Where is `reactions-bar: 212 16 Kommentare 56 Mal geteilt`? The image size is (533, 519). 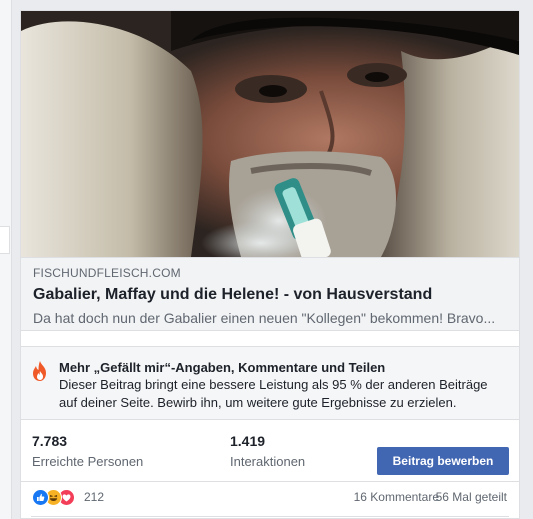 reactions-bar: 212 16 Kommentare 56 Mal geteilt is located at coordinates (270, 497).